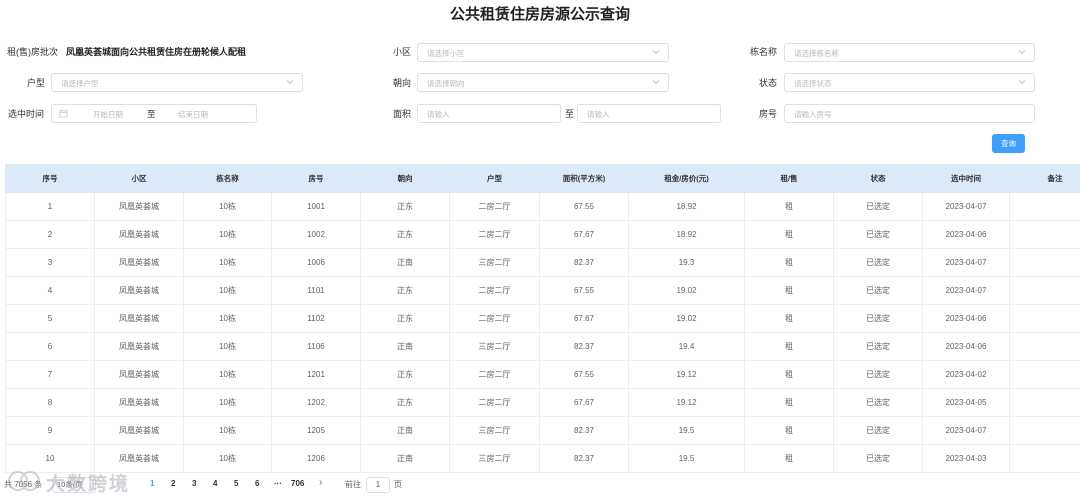 The width and height of the screenshot is (1080, 500). What do you see at coordinates (489, 113) in the screenshot?
I see `area-min-input: 请输入` at bounding box center [489, 113].